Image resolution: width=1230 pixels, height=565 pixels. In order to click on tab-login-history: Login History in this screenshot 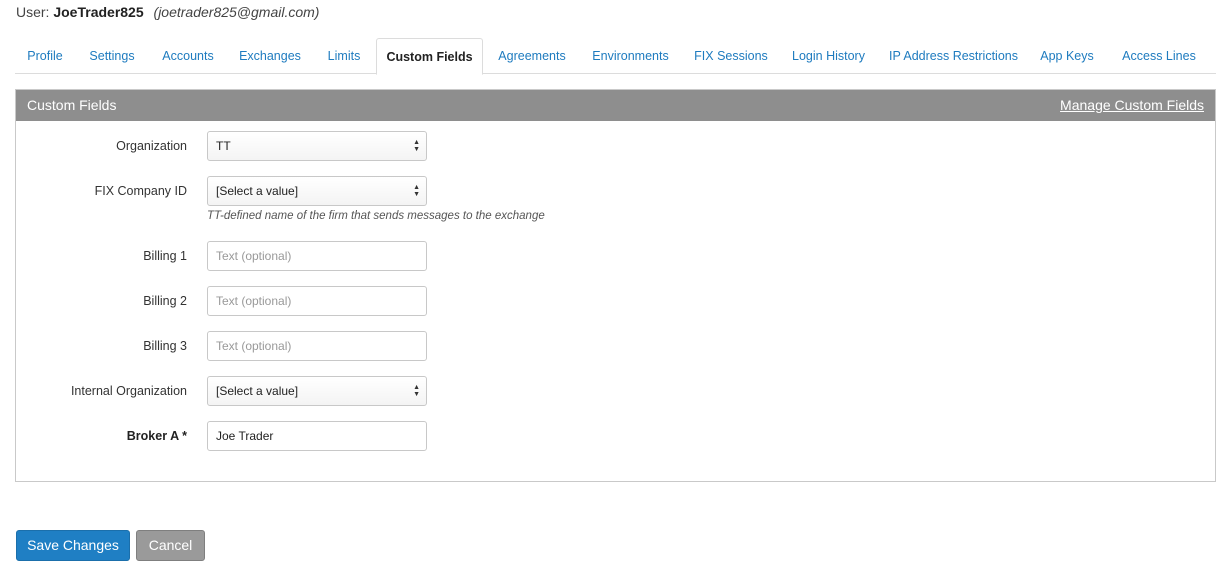, I will do `click(828, 56)`.